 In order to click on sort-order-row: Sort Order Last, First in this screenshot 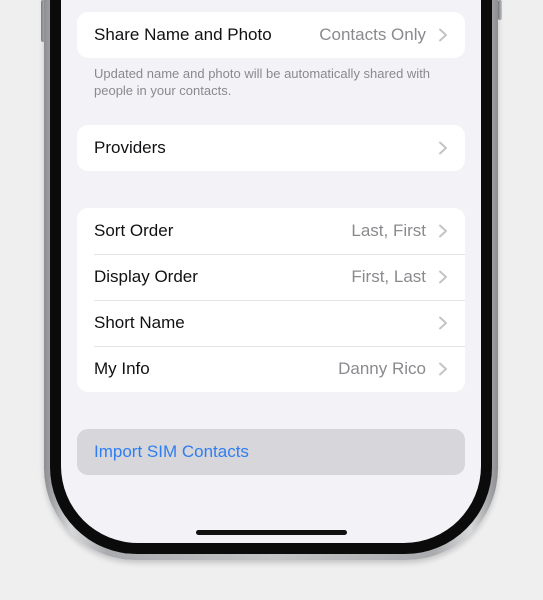, I will do `click(271, 231)`.